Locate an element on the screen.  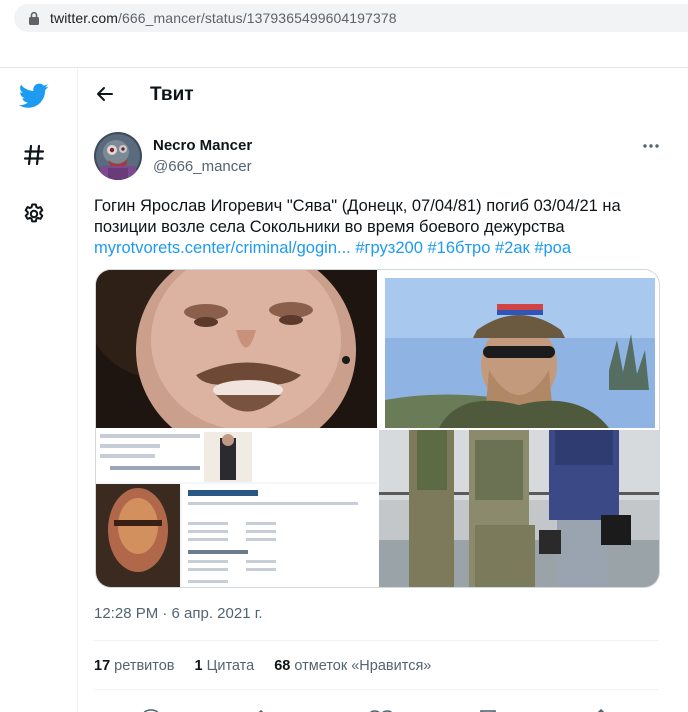
explore-button is located at coordinates (34, 155).